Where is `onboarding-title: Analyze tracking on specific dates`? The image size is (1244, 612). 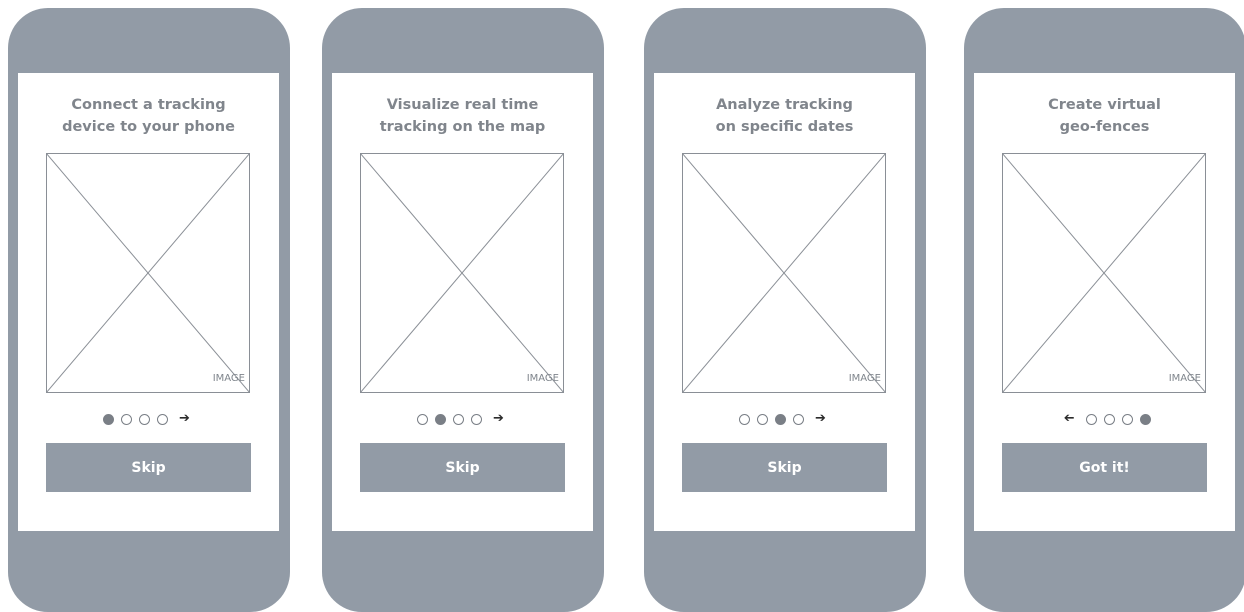
onboarding-title: Analyze tracking on specific dates is located at coordinates (784, 116).